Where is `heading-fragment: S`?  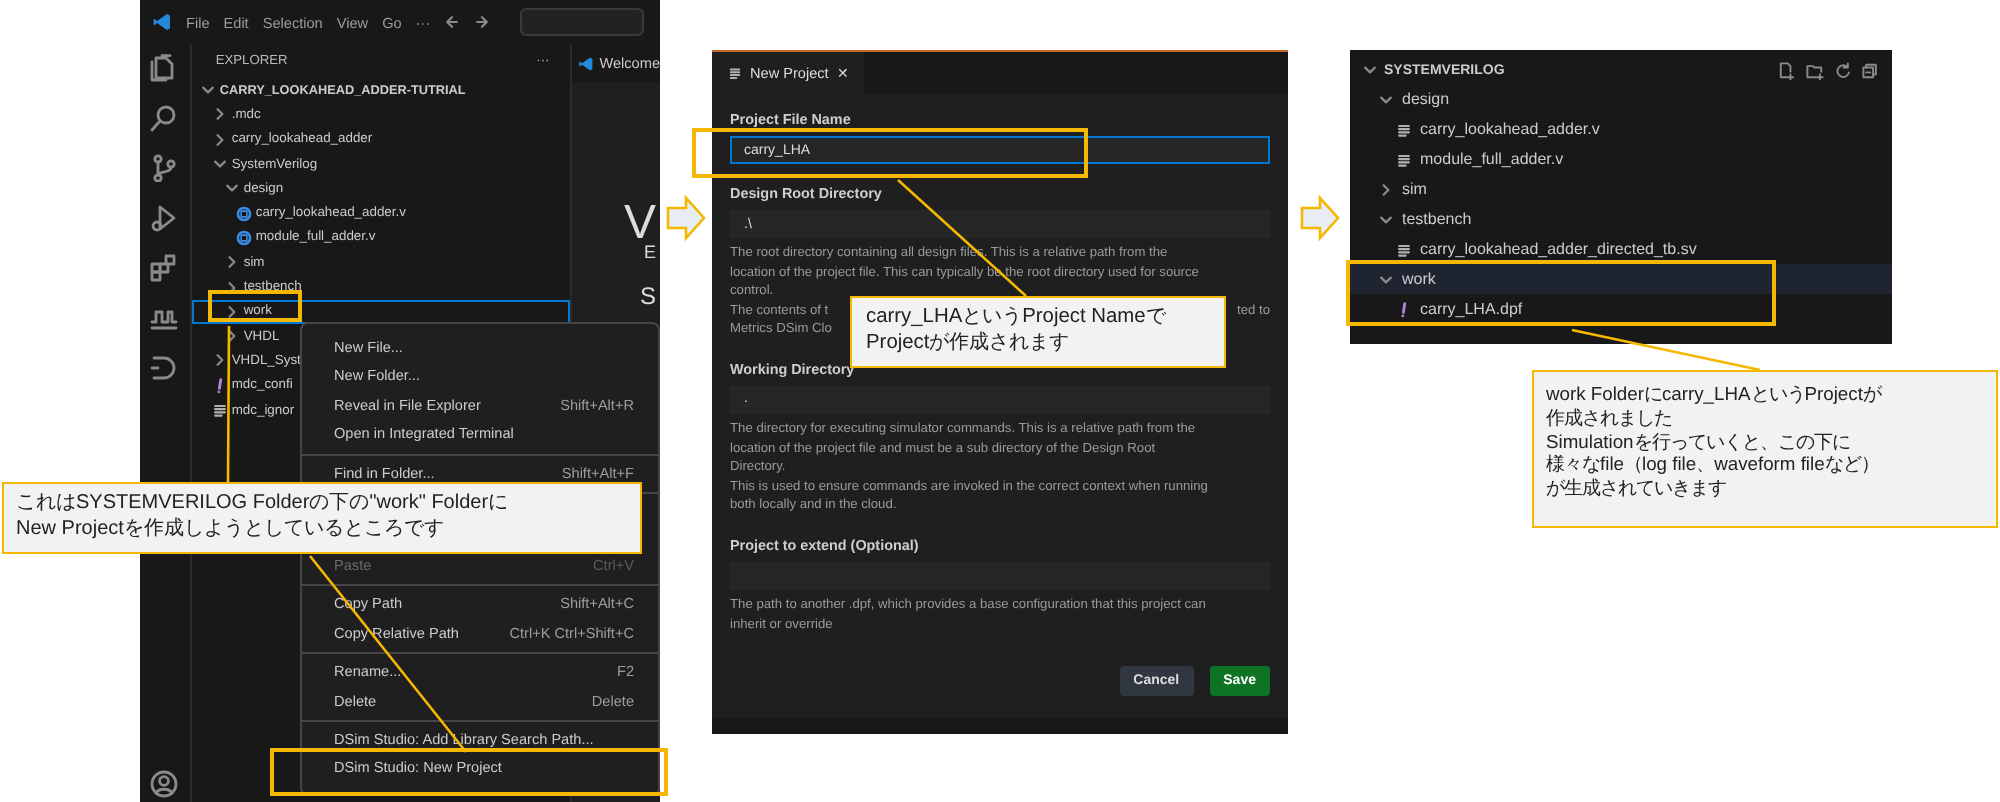 heading-fragment: S is located at coordinates (647, 296).